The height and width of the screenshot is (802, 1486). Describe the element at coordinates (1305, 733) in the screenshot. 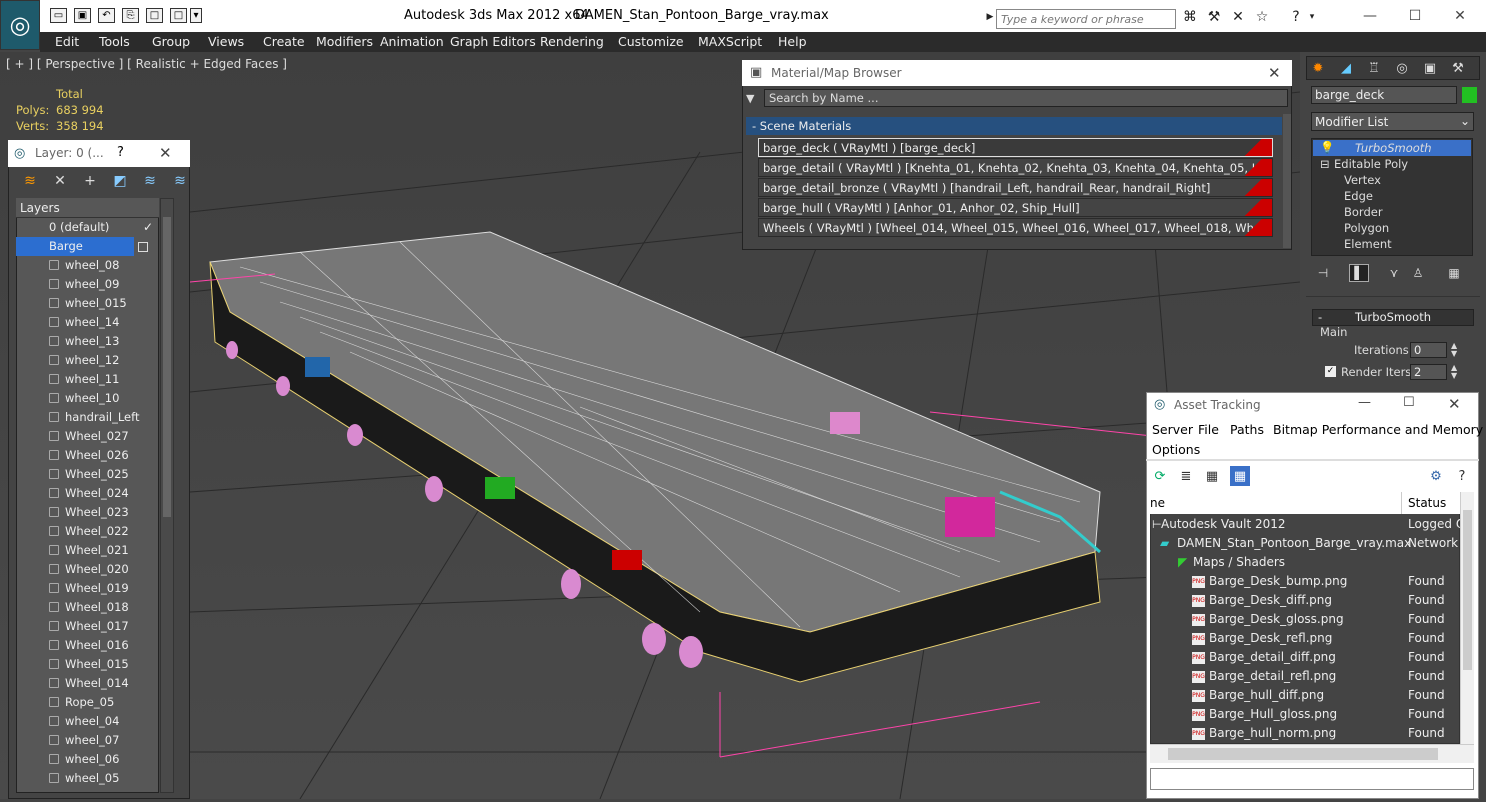

I see `asset-row: PNG Barge_hull_norm.png Found` at that location.